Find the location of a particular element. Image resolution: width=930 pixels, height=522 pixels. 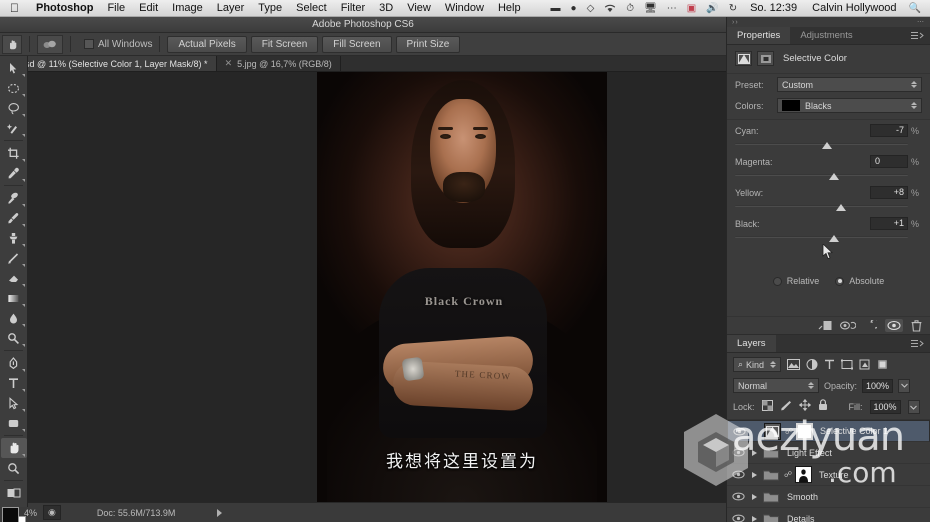

scroll-all-windows-checkbox: All Windows is located at coordinates (118, 44).